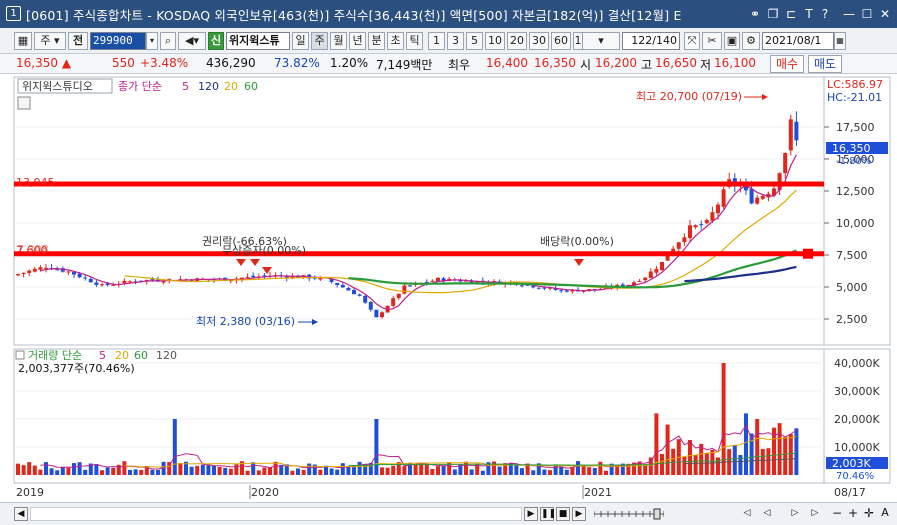  Describe the element at coordinates (601, 41) in the screenshot. I see `interval-dropdown: ▾` at that location.